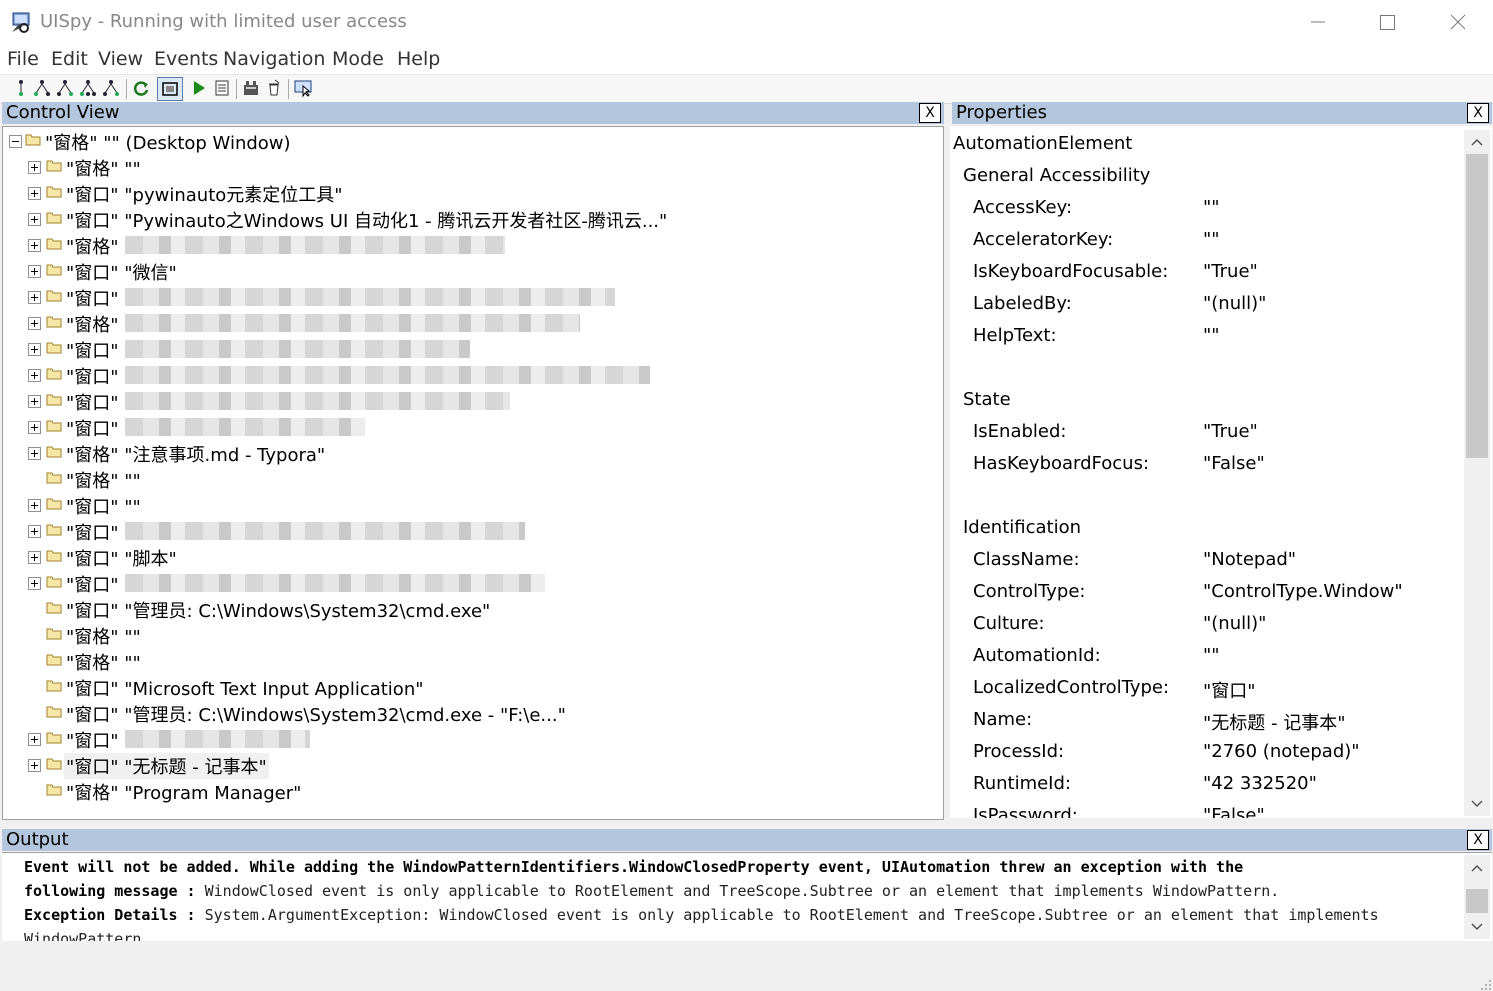 The image size is (1493, 991). I want to click on tree-item-label: "窗口" "无标题 - 记事本", so click(166, 766).